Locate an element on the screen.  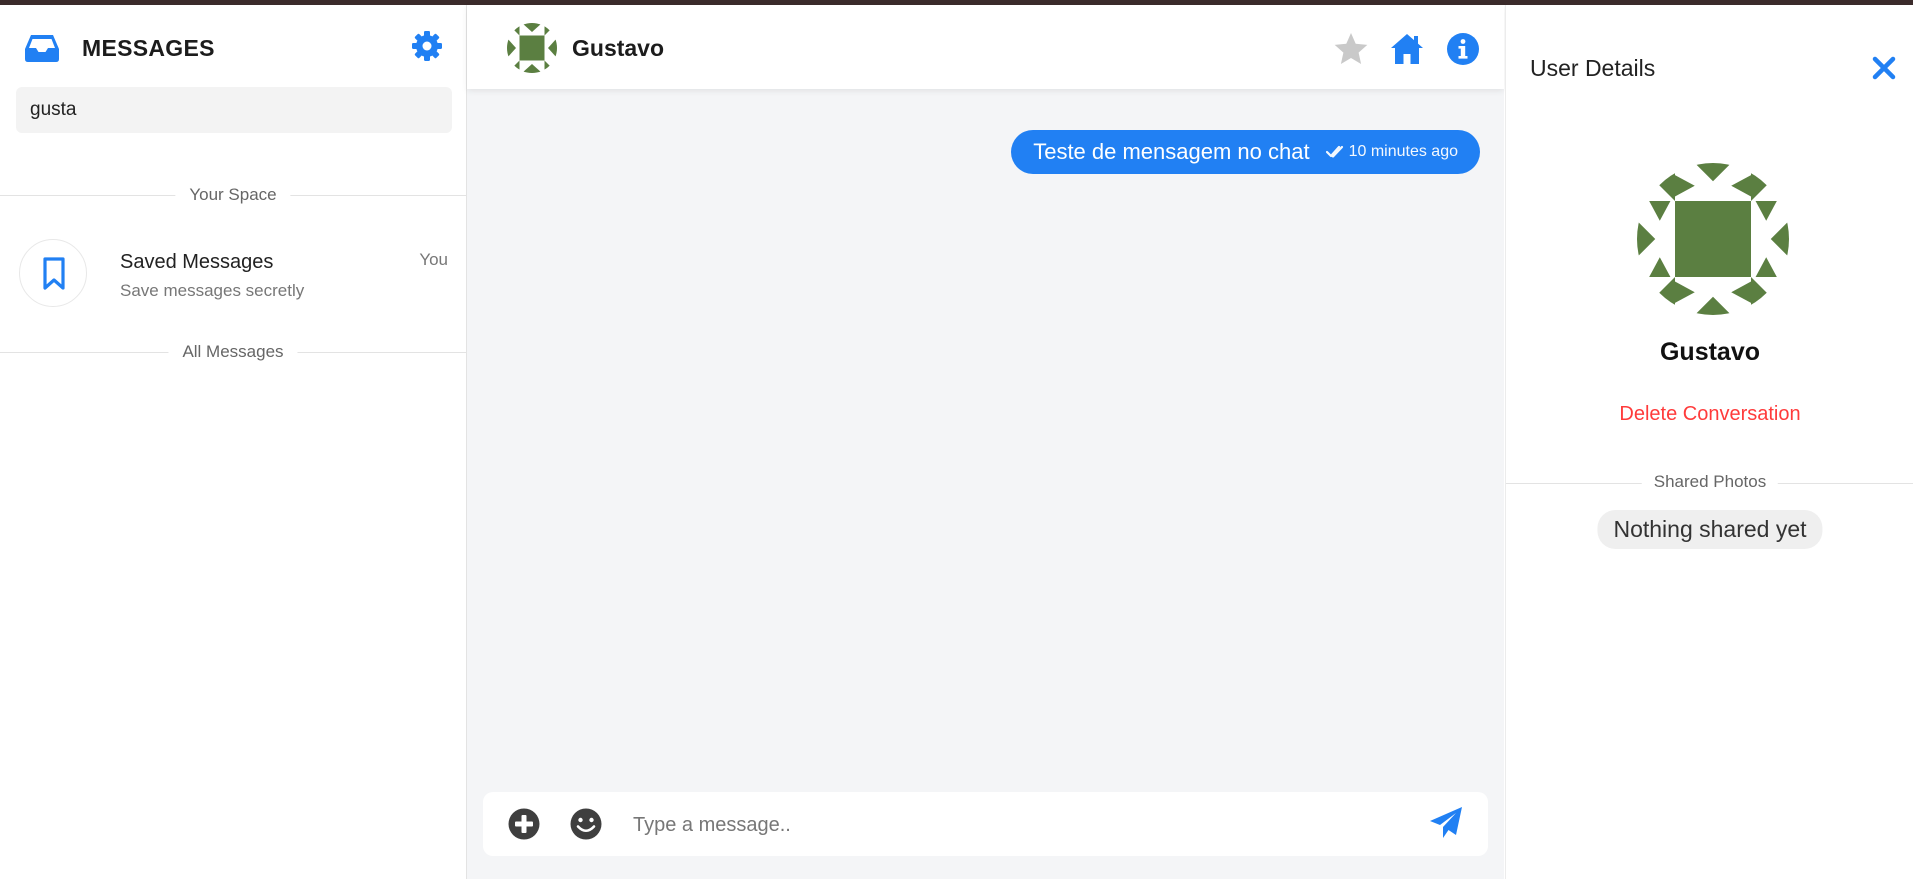
saved-messages-avatar is located at coordinates (53, 273).